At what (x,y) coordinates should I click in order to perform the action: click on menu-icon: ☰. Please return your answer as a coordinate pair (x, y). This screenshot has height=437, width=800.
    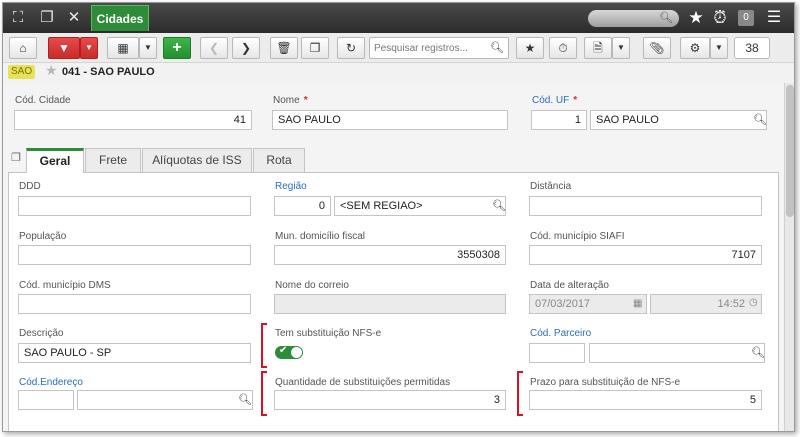
    Looking at the image, I should click on (774, 18).